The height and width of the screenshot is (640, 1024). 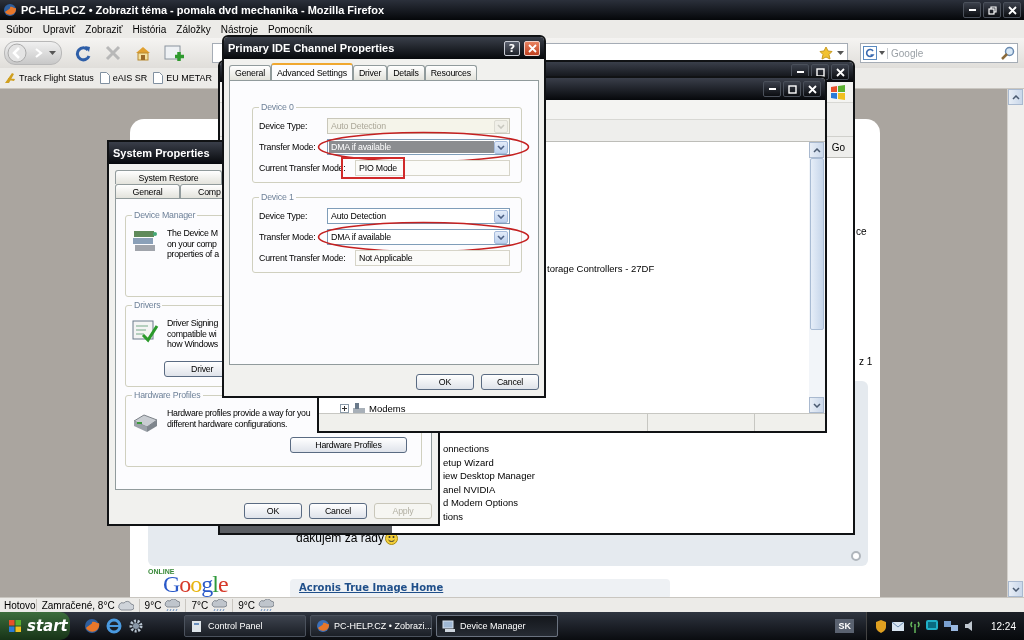 What do you see at coordinates (277, 197) in the screenshot?
I see `group-title: Device 1` at bounding box center [277, 197].